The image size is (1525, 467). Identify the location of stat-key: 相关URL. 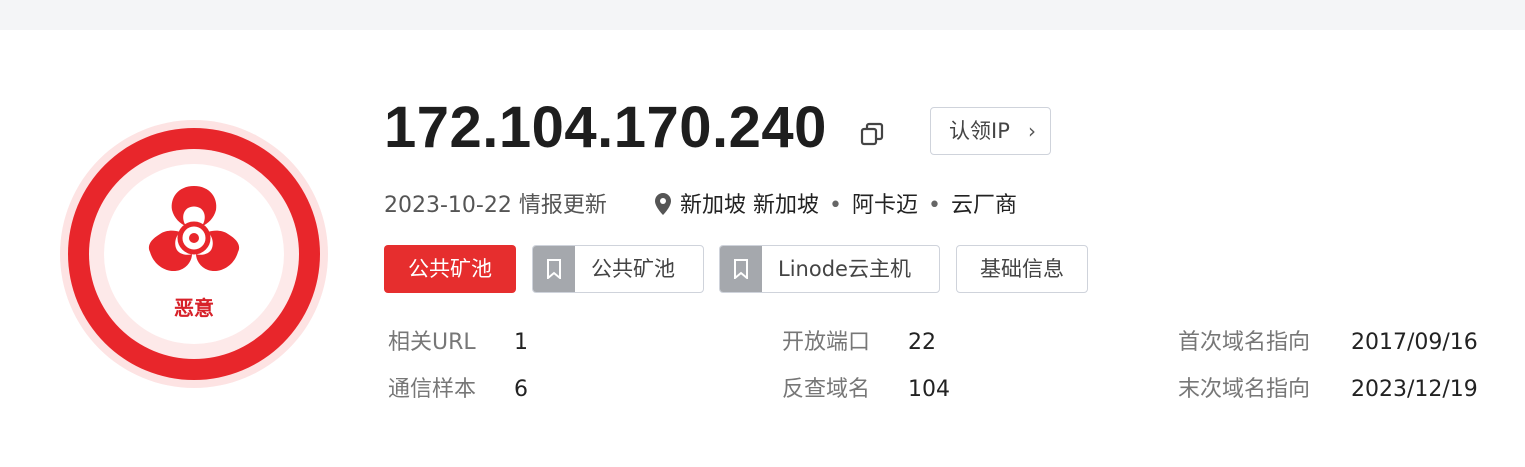
(432, 342).